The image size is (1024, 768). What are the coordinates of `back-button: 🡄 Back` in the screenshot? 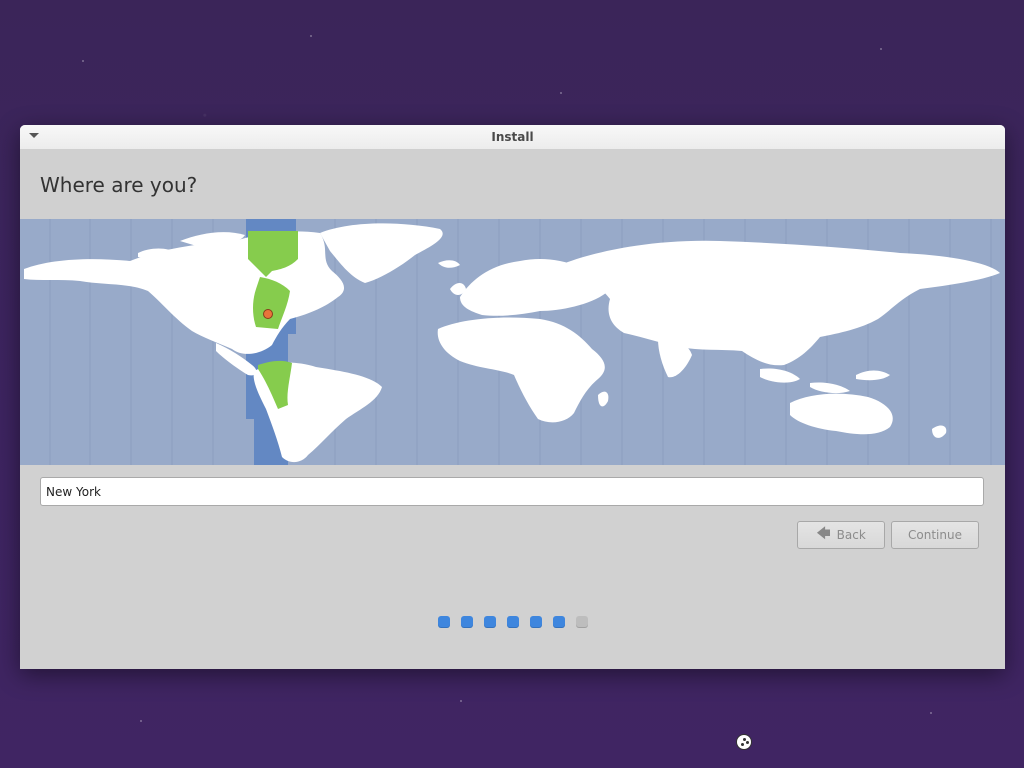 It's located at (841, 535).